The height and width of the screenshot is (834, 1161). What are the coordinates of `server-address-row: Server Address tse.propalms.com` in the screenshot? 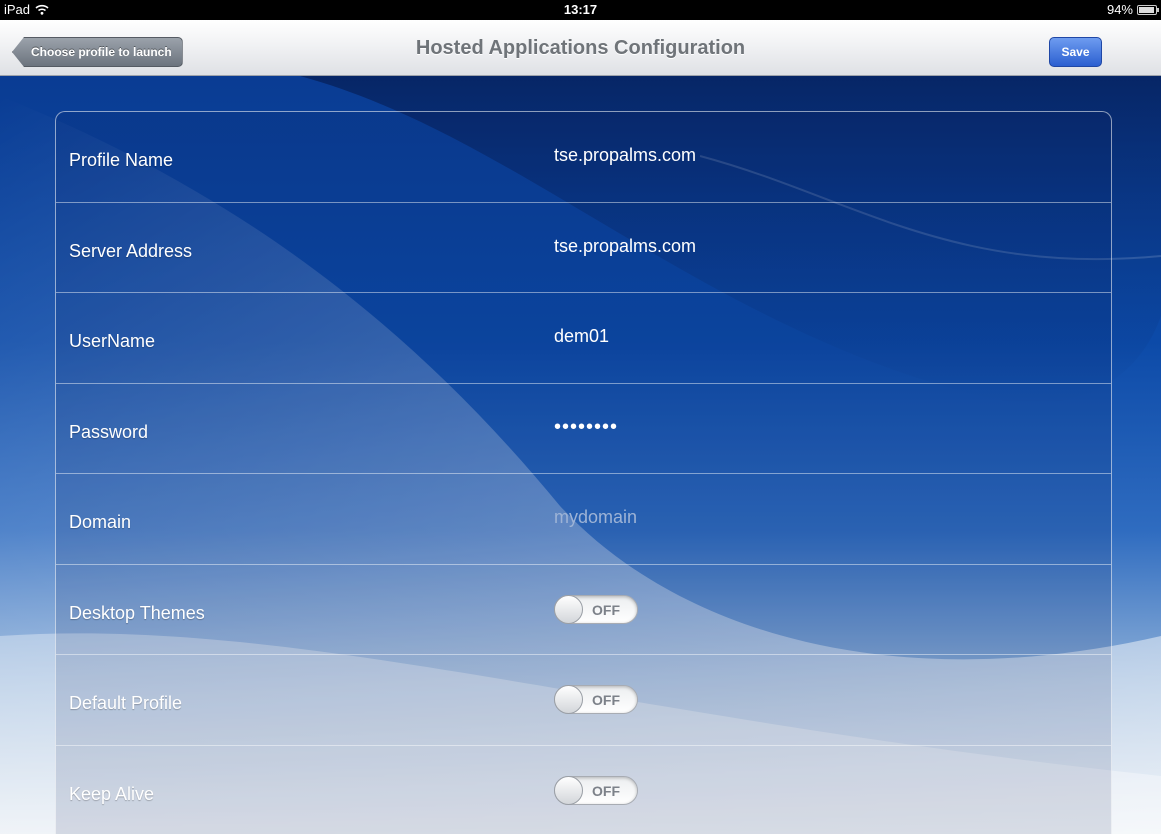 It's located at (583, 248).